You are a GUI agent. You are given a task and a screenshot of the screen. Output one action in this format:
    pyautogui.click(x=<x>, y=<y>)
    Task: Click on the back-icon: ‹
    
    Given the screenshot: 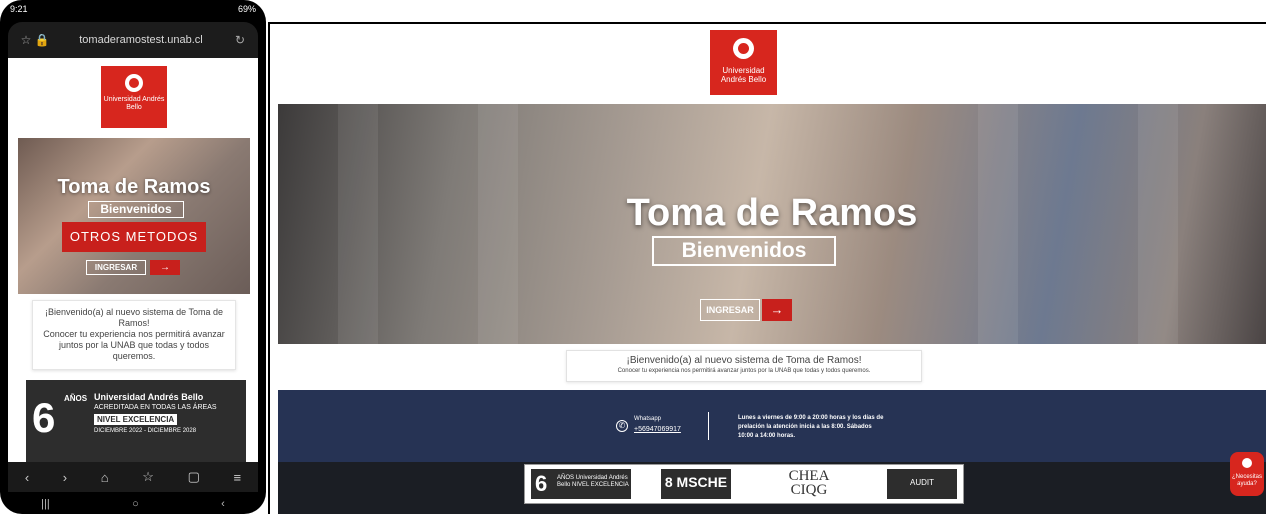 What is the action you would take?
    pyautogui.click(x=27, y=477)
    